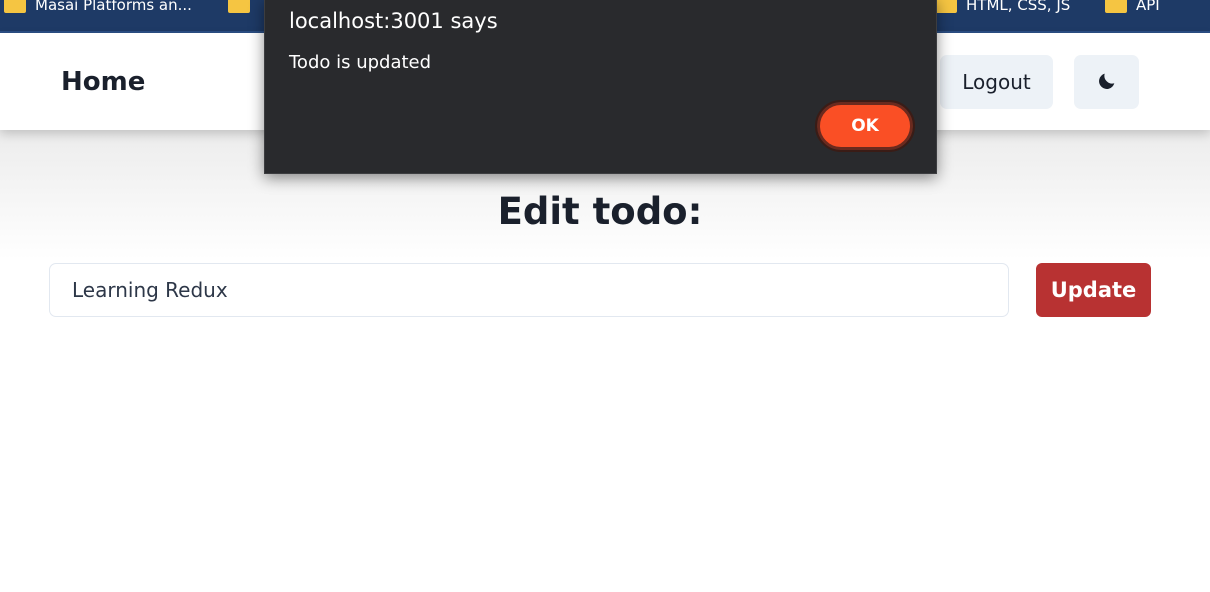 The height and width of the screenshot is (592, 1210). I want to click on bookmark-label: HTML, CSS, JS, so click(1018, 7).